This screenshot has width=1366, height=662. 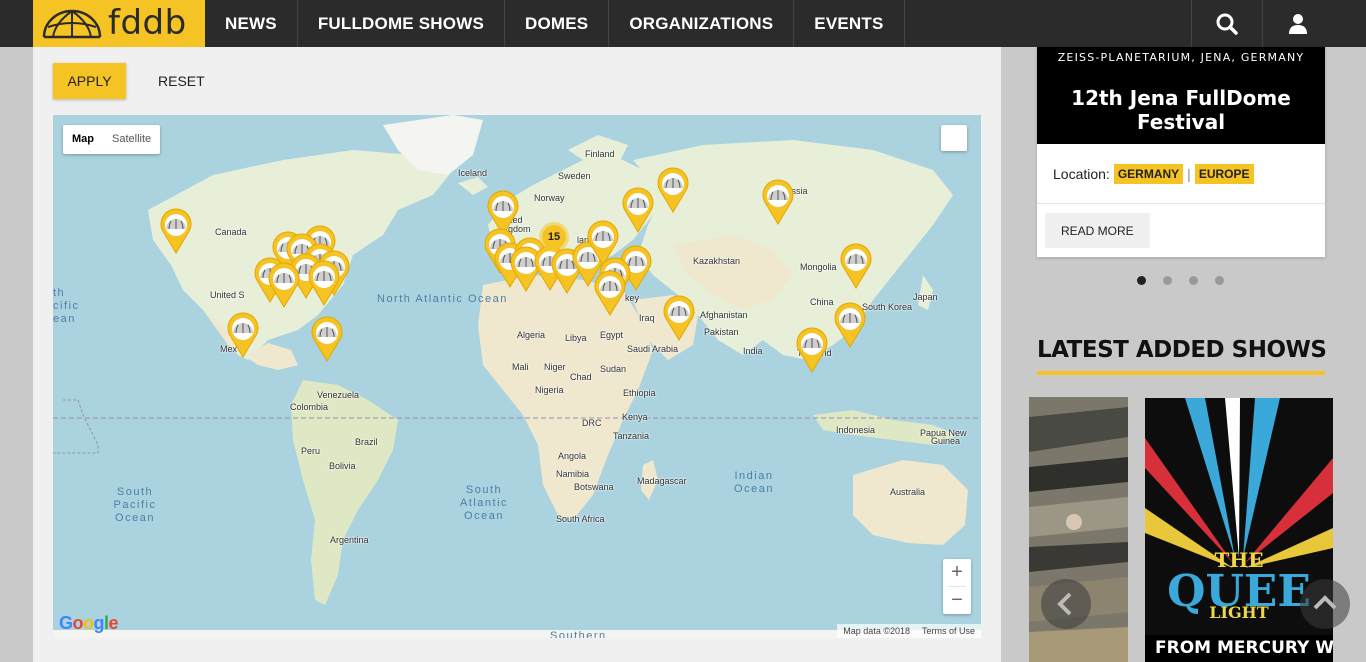 What do you see at coordinates (572, 456) in the screenshot?
I see `map-label: Angola` at bounding box center [572, 456].